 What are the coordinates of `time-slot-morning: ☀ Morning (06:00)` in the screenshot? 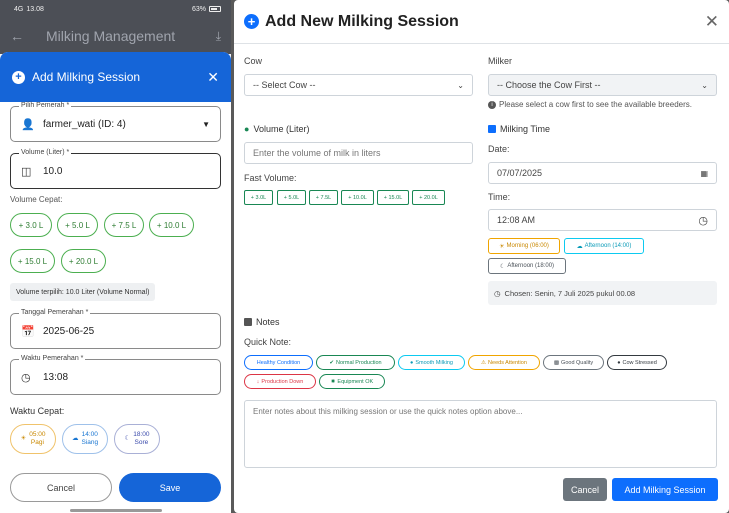 It's located at (524, 246).